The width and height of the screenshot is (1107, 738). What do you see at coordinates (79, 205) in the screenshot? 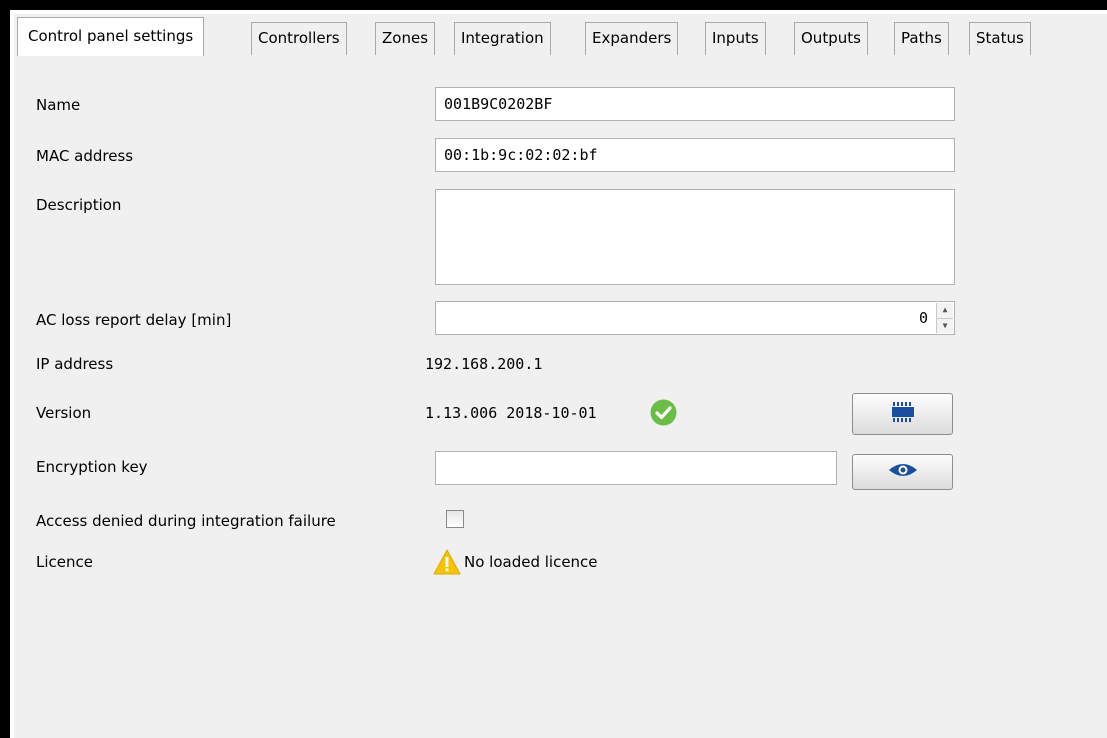
I see `description-label: Description` at bounding box center [79, 205].